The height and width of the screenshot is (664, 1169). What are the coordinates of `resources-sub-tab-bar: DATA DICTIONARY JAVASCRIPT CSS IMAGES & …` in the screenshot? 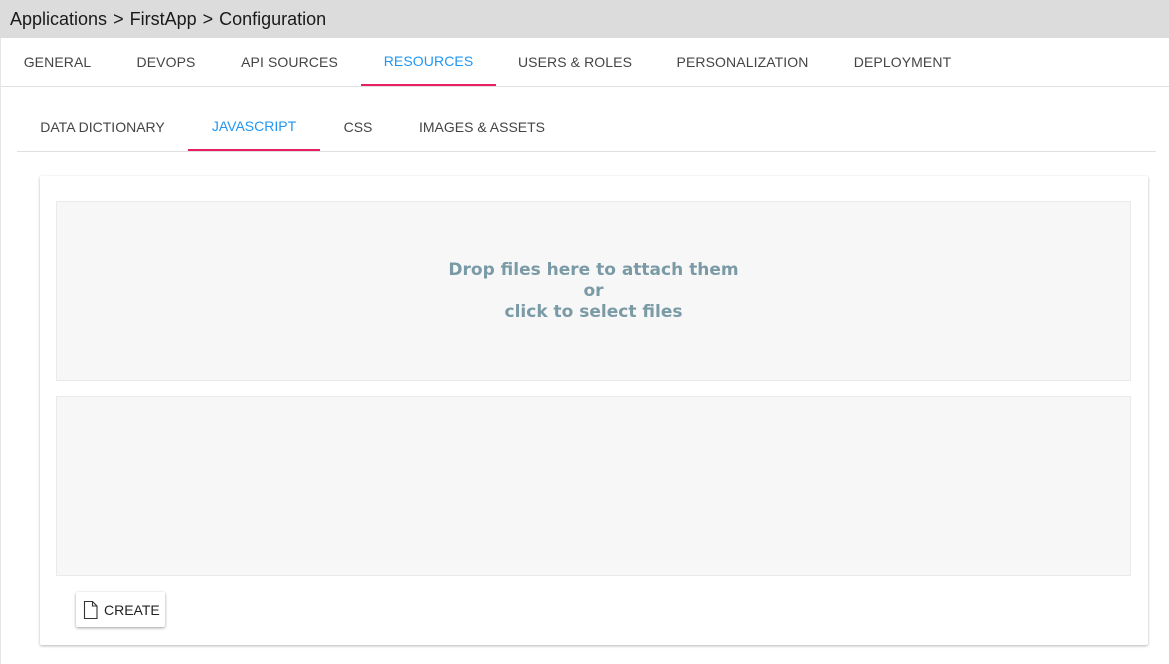 It's located at (586, 127).